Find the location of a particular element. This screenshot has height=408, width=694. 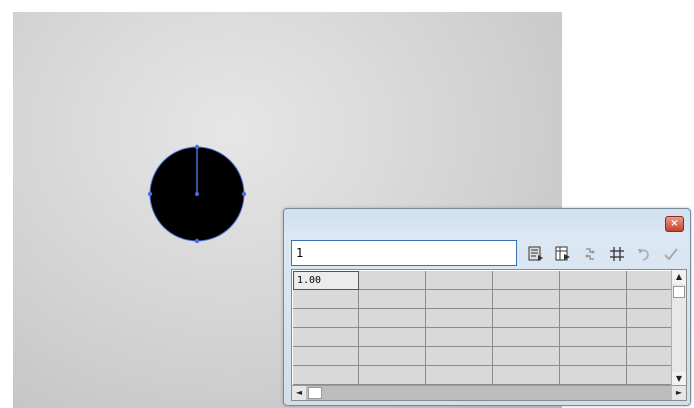

horizontal-scrollbar: ◄ ► is located at coordinates (489, 392).